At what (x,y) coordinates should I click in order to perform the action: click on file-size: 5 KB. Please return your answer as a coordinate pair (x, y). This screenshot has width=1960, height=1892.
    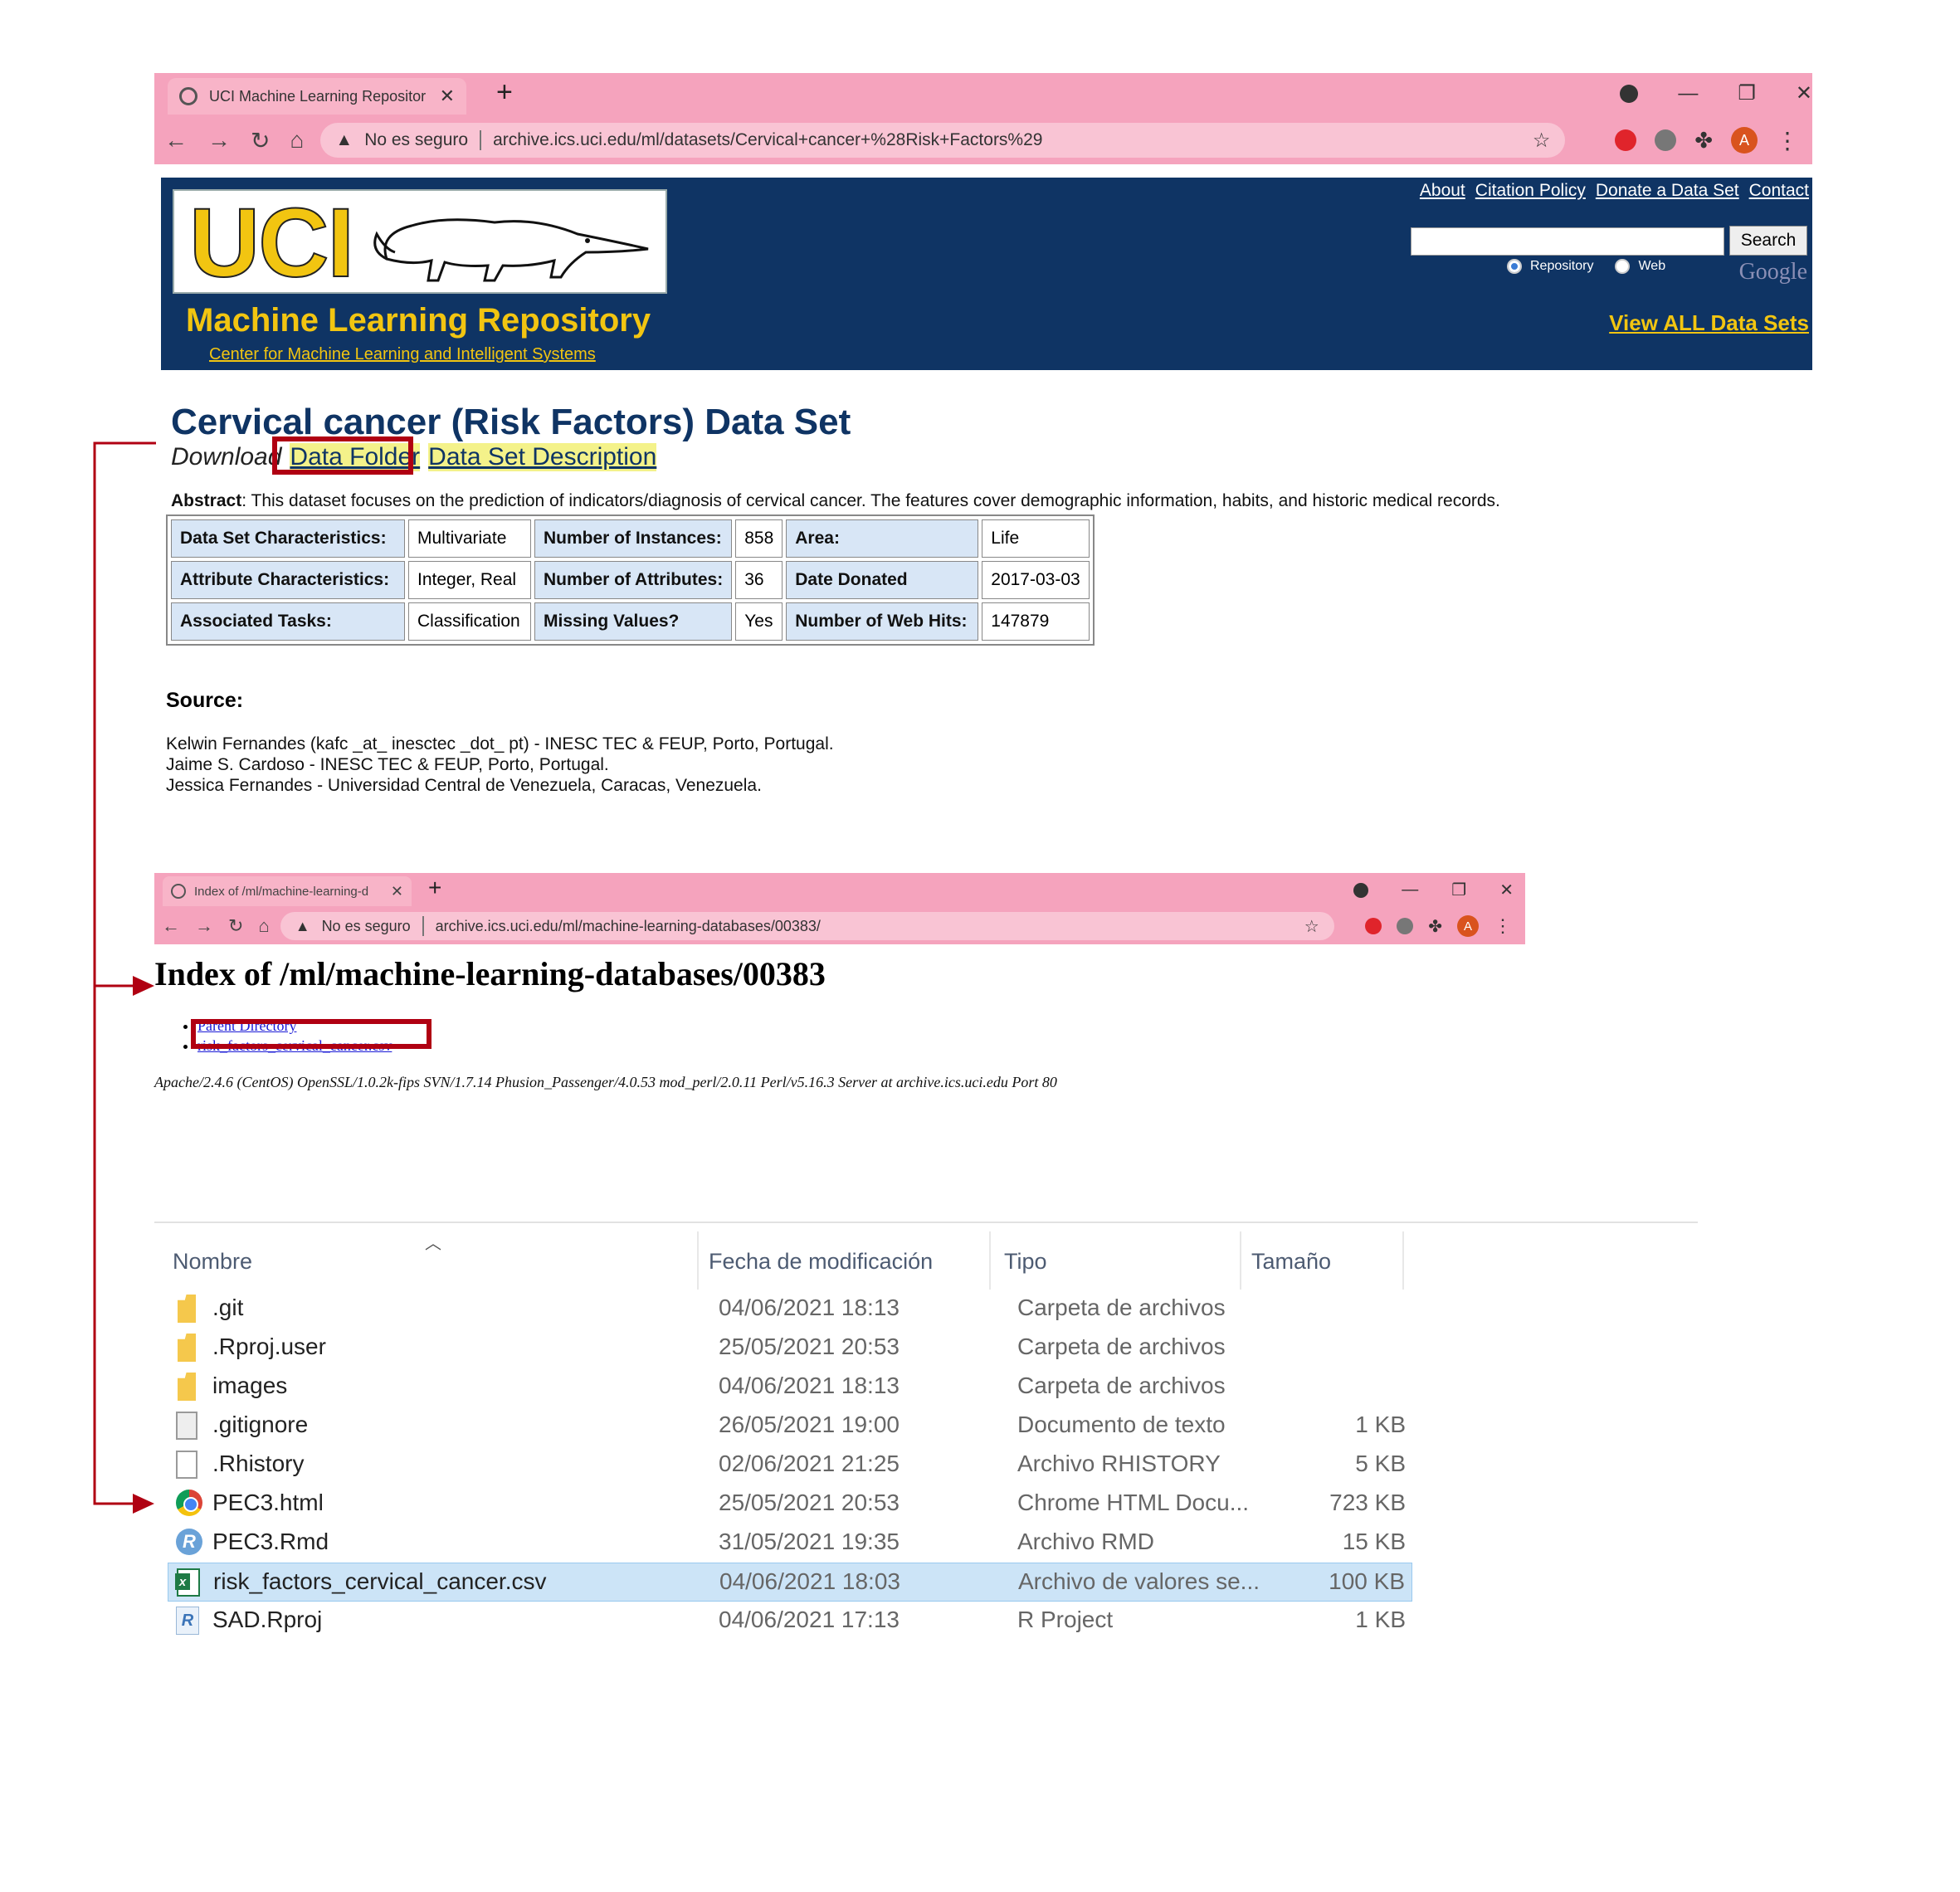
    Looking at the image, I should click on (1380, 1464).